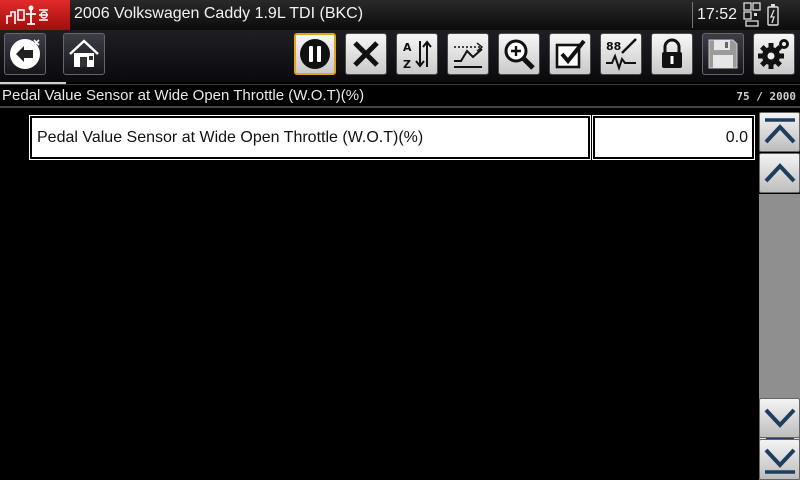  I want to click on scroll-up-button, so click(779, 173).